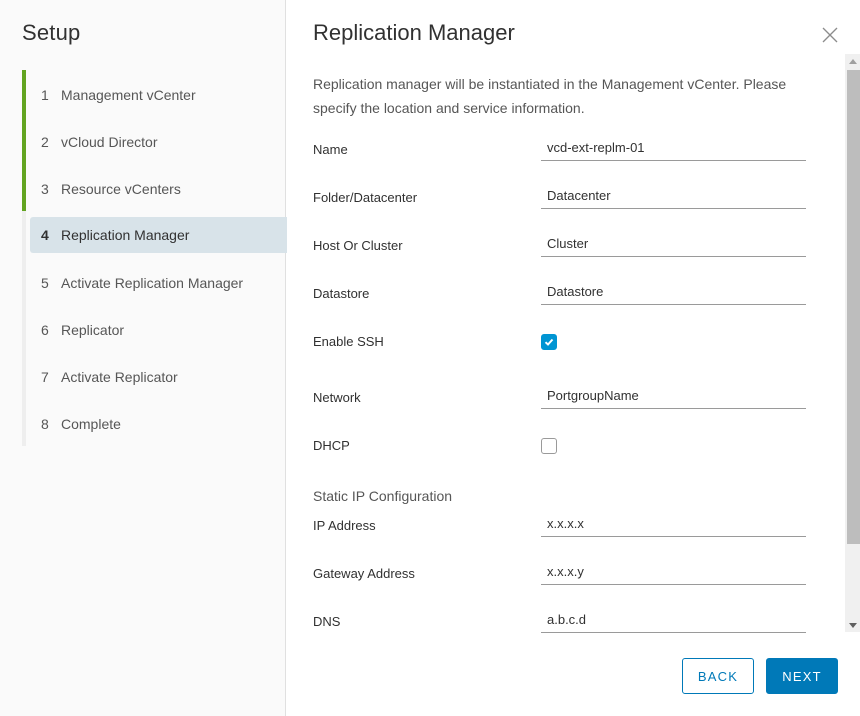  Describe the element at coordinates (673, 197) in the screenshot. I see `folder-input: Datacenter` at that location.